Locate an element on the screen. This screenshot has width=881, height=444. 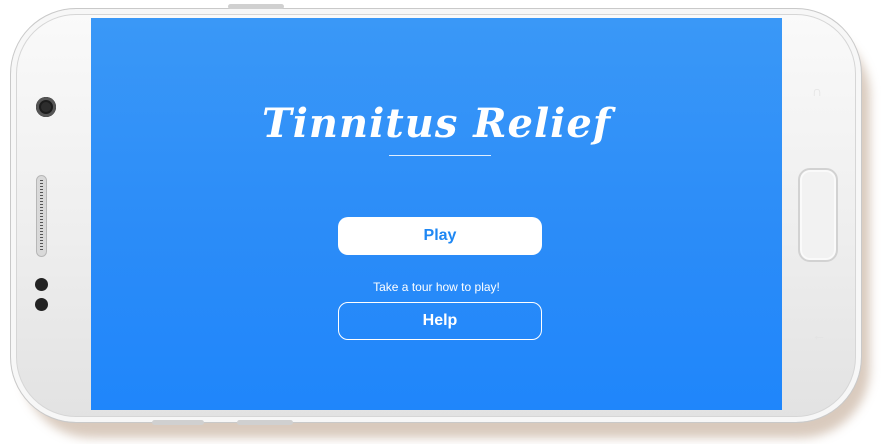
back-key-icon: ← is located at coordinates (819, 335).